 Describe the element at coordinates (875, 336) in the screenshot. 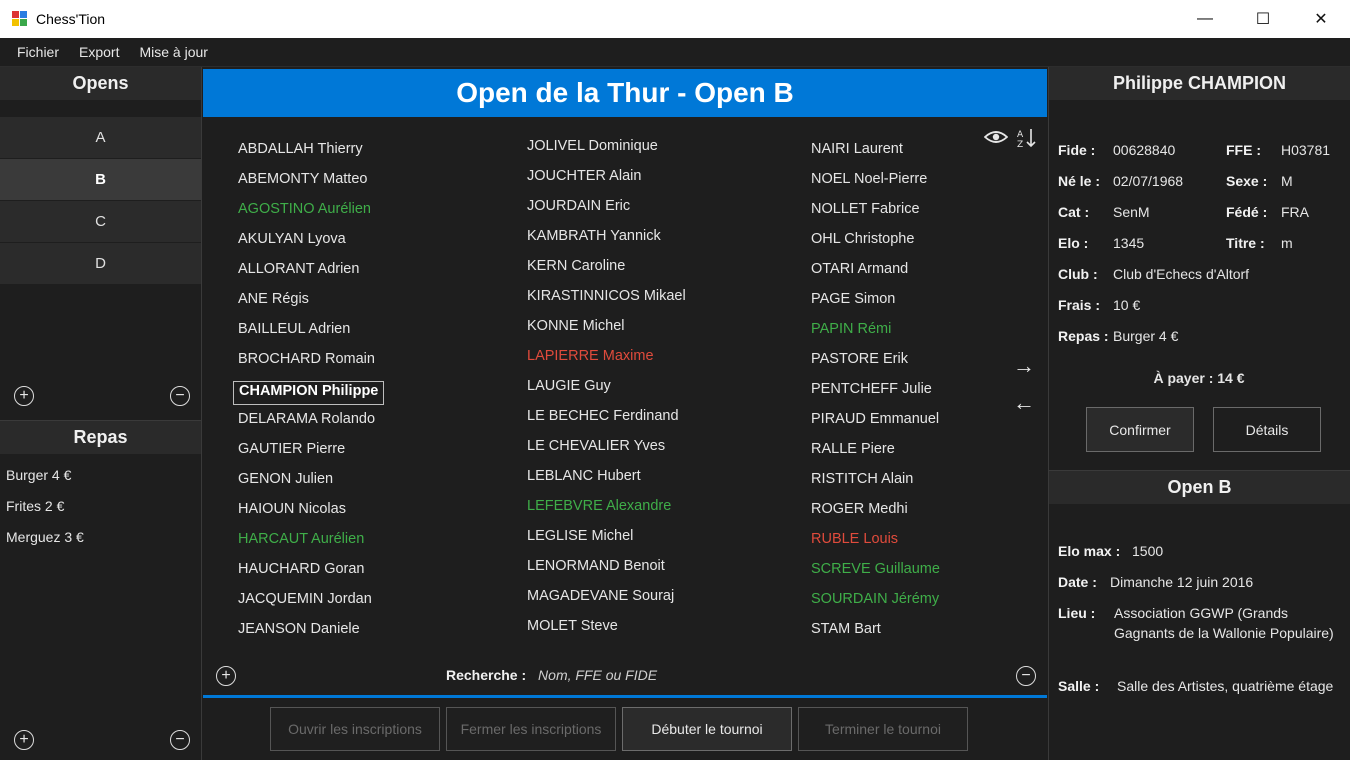

I see `player-list-item: PAPIN Rémi` at that location.